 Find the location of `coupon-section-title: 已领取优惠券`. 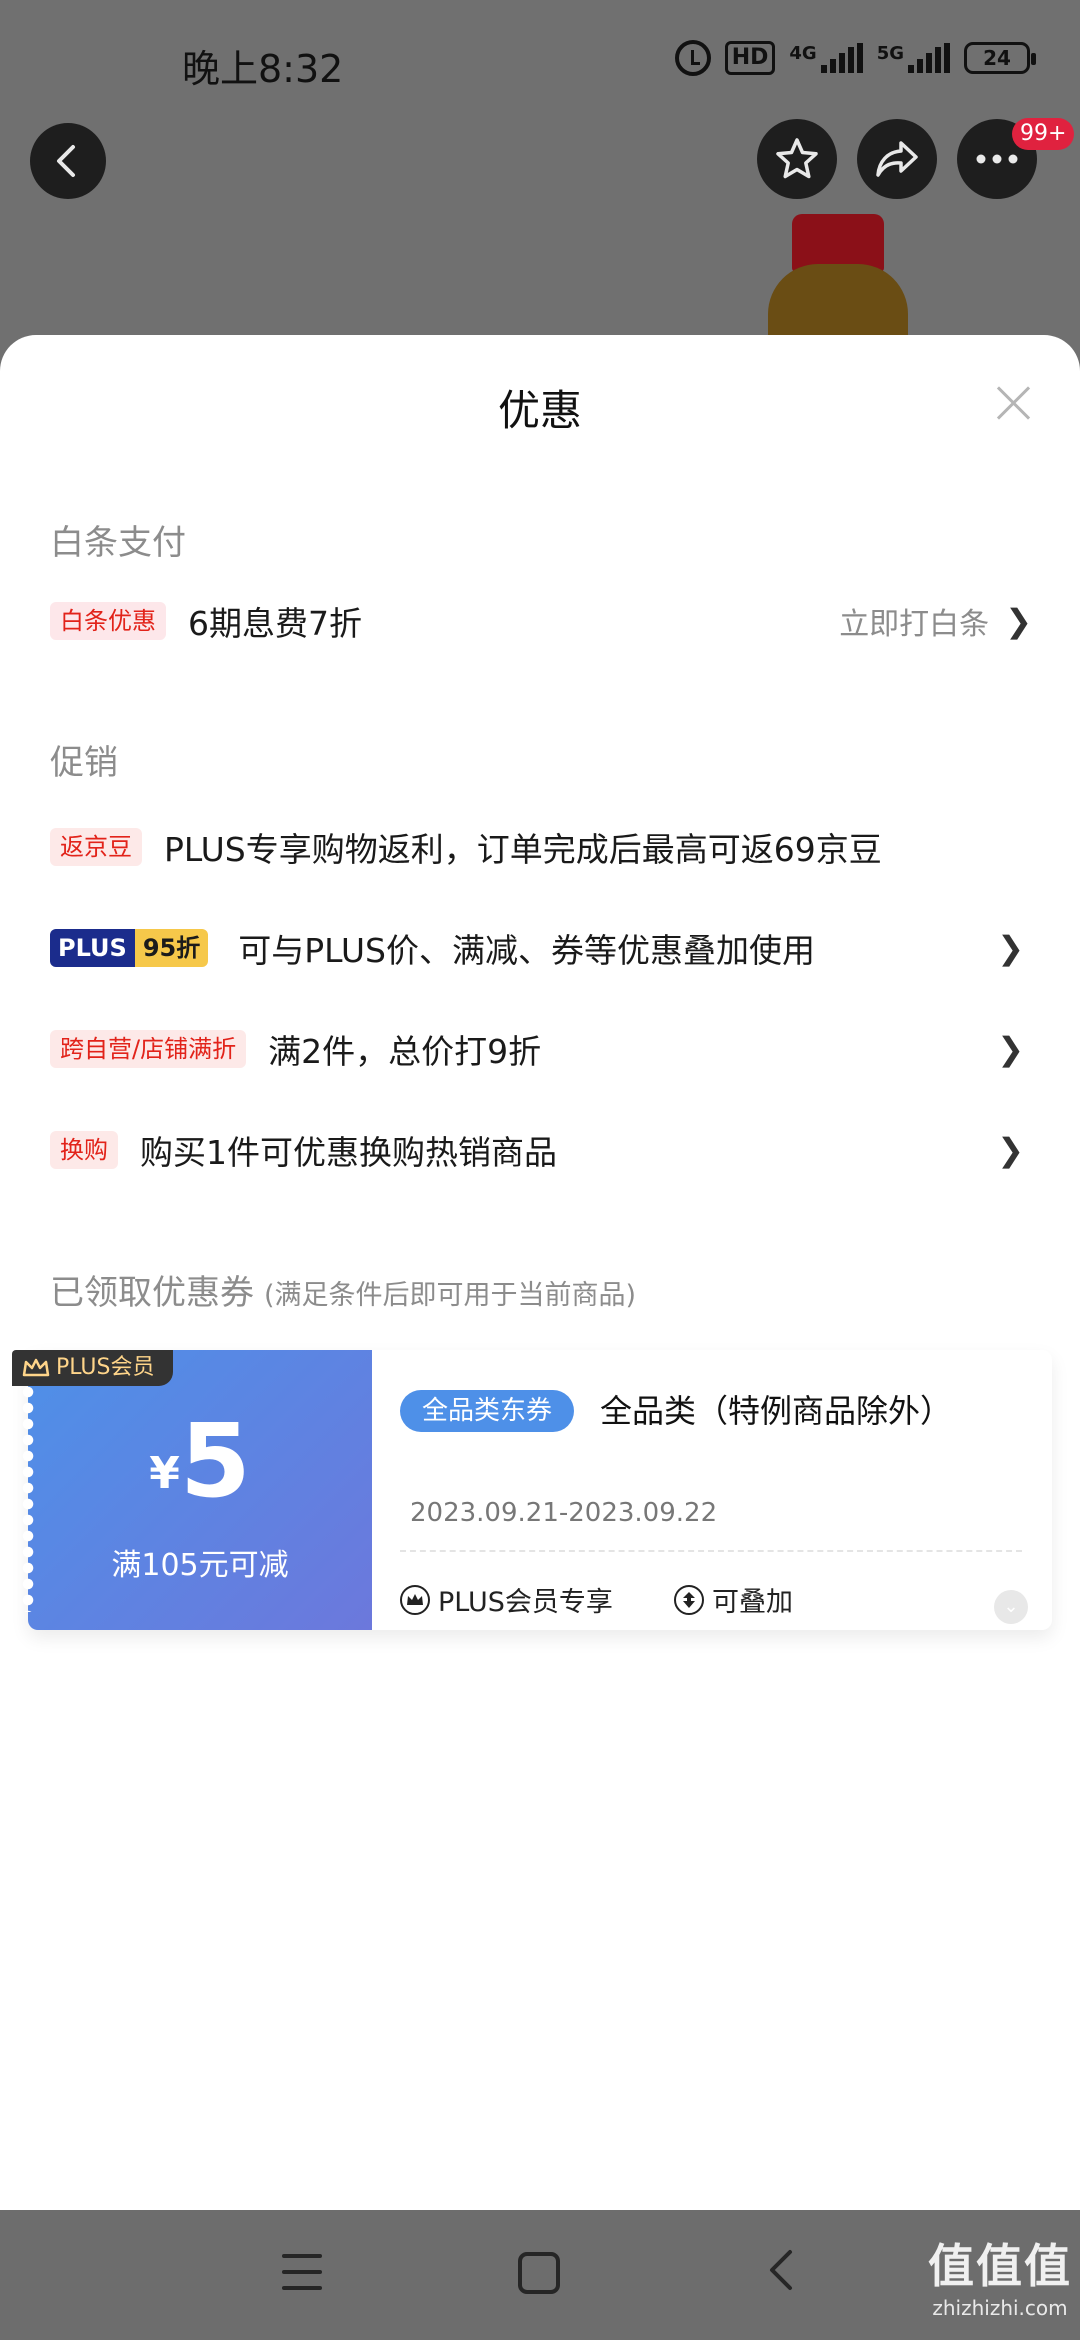

coupon-section-title: 已领取优惠券 is located at coordinates (152, 1293).